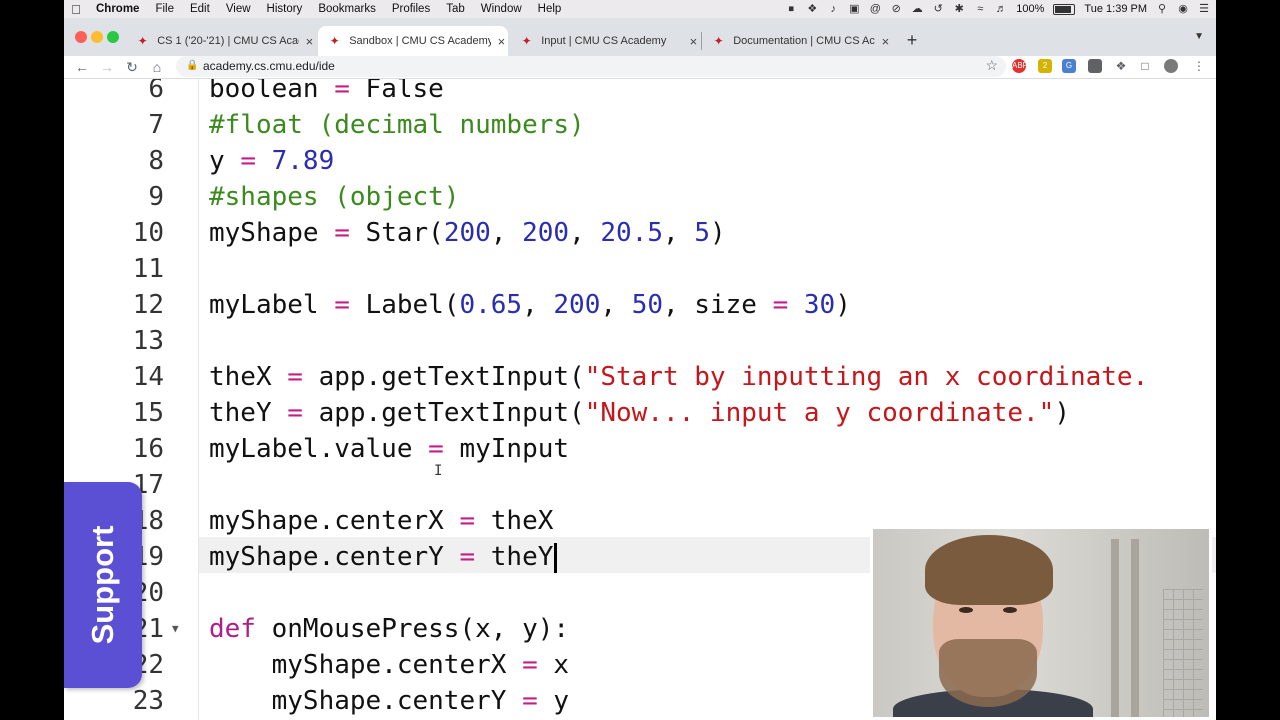 This screenshot has height=720, width=1280. Describe the element at coordinates (156, 91) in the screenshot. I see `line-number: 6` at that location.